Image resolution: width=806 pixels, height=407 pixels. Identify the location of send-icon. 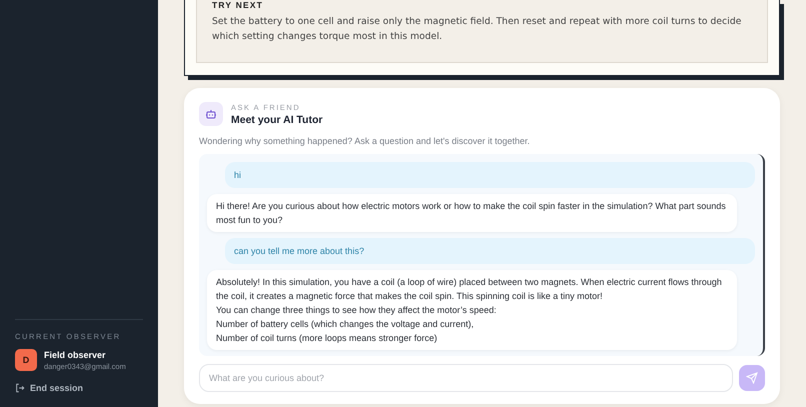
(752, 378).